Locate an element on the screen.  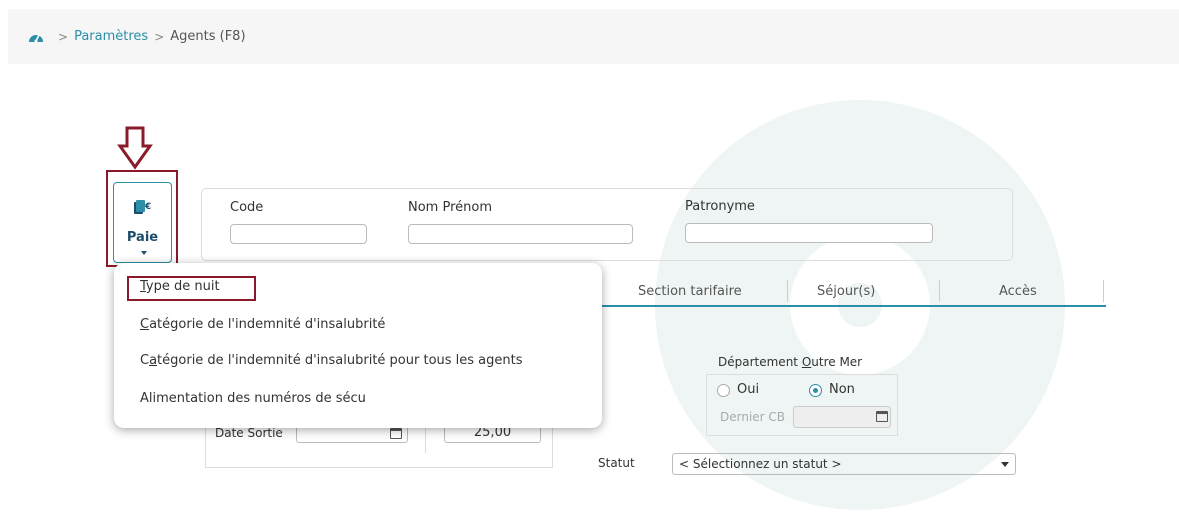
nom-prenom-input is located at coordinates (520, 234).